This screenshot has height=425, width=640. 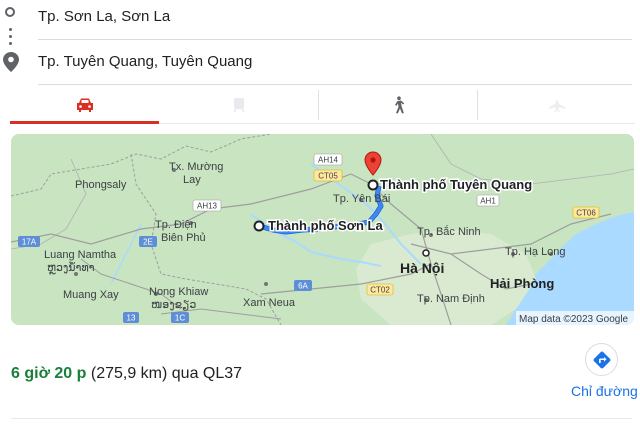 What do you see at coordinates (422, 268) in the screenshot?
I see `label-ha-noi: Hà Nội` at bounding box center [422, 268].